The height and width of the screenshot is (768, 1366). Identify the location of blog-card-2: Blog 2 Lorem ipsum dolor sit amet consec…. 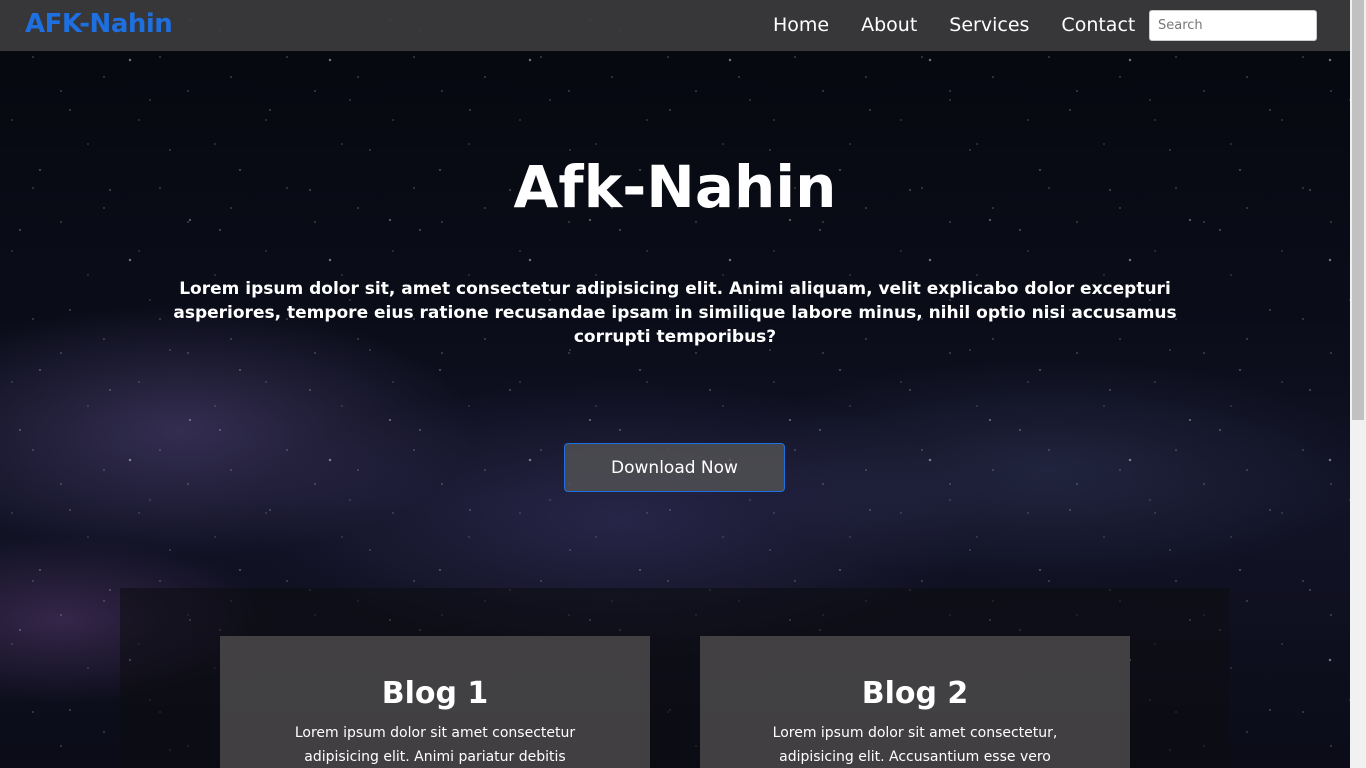
(915, 702).